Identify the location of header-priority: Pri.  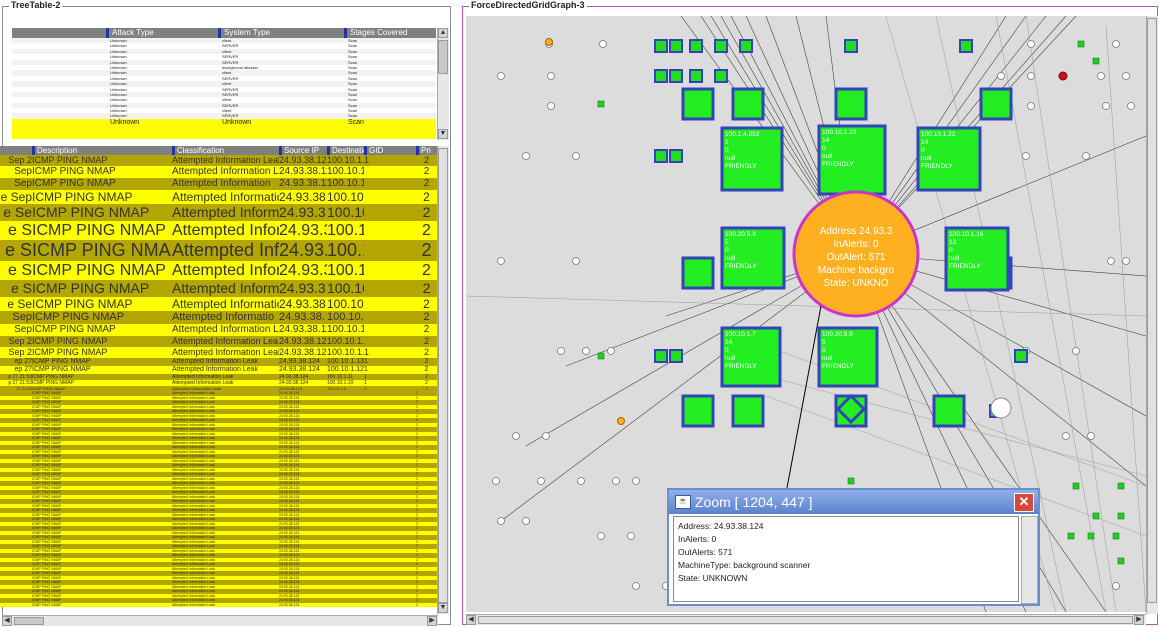
(426, 150).